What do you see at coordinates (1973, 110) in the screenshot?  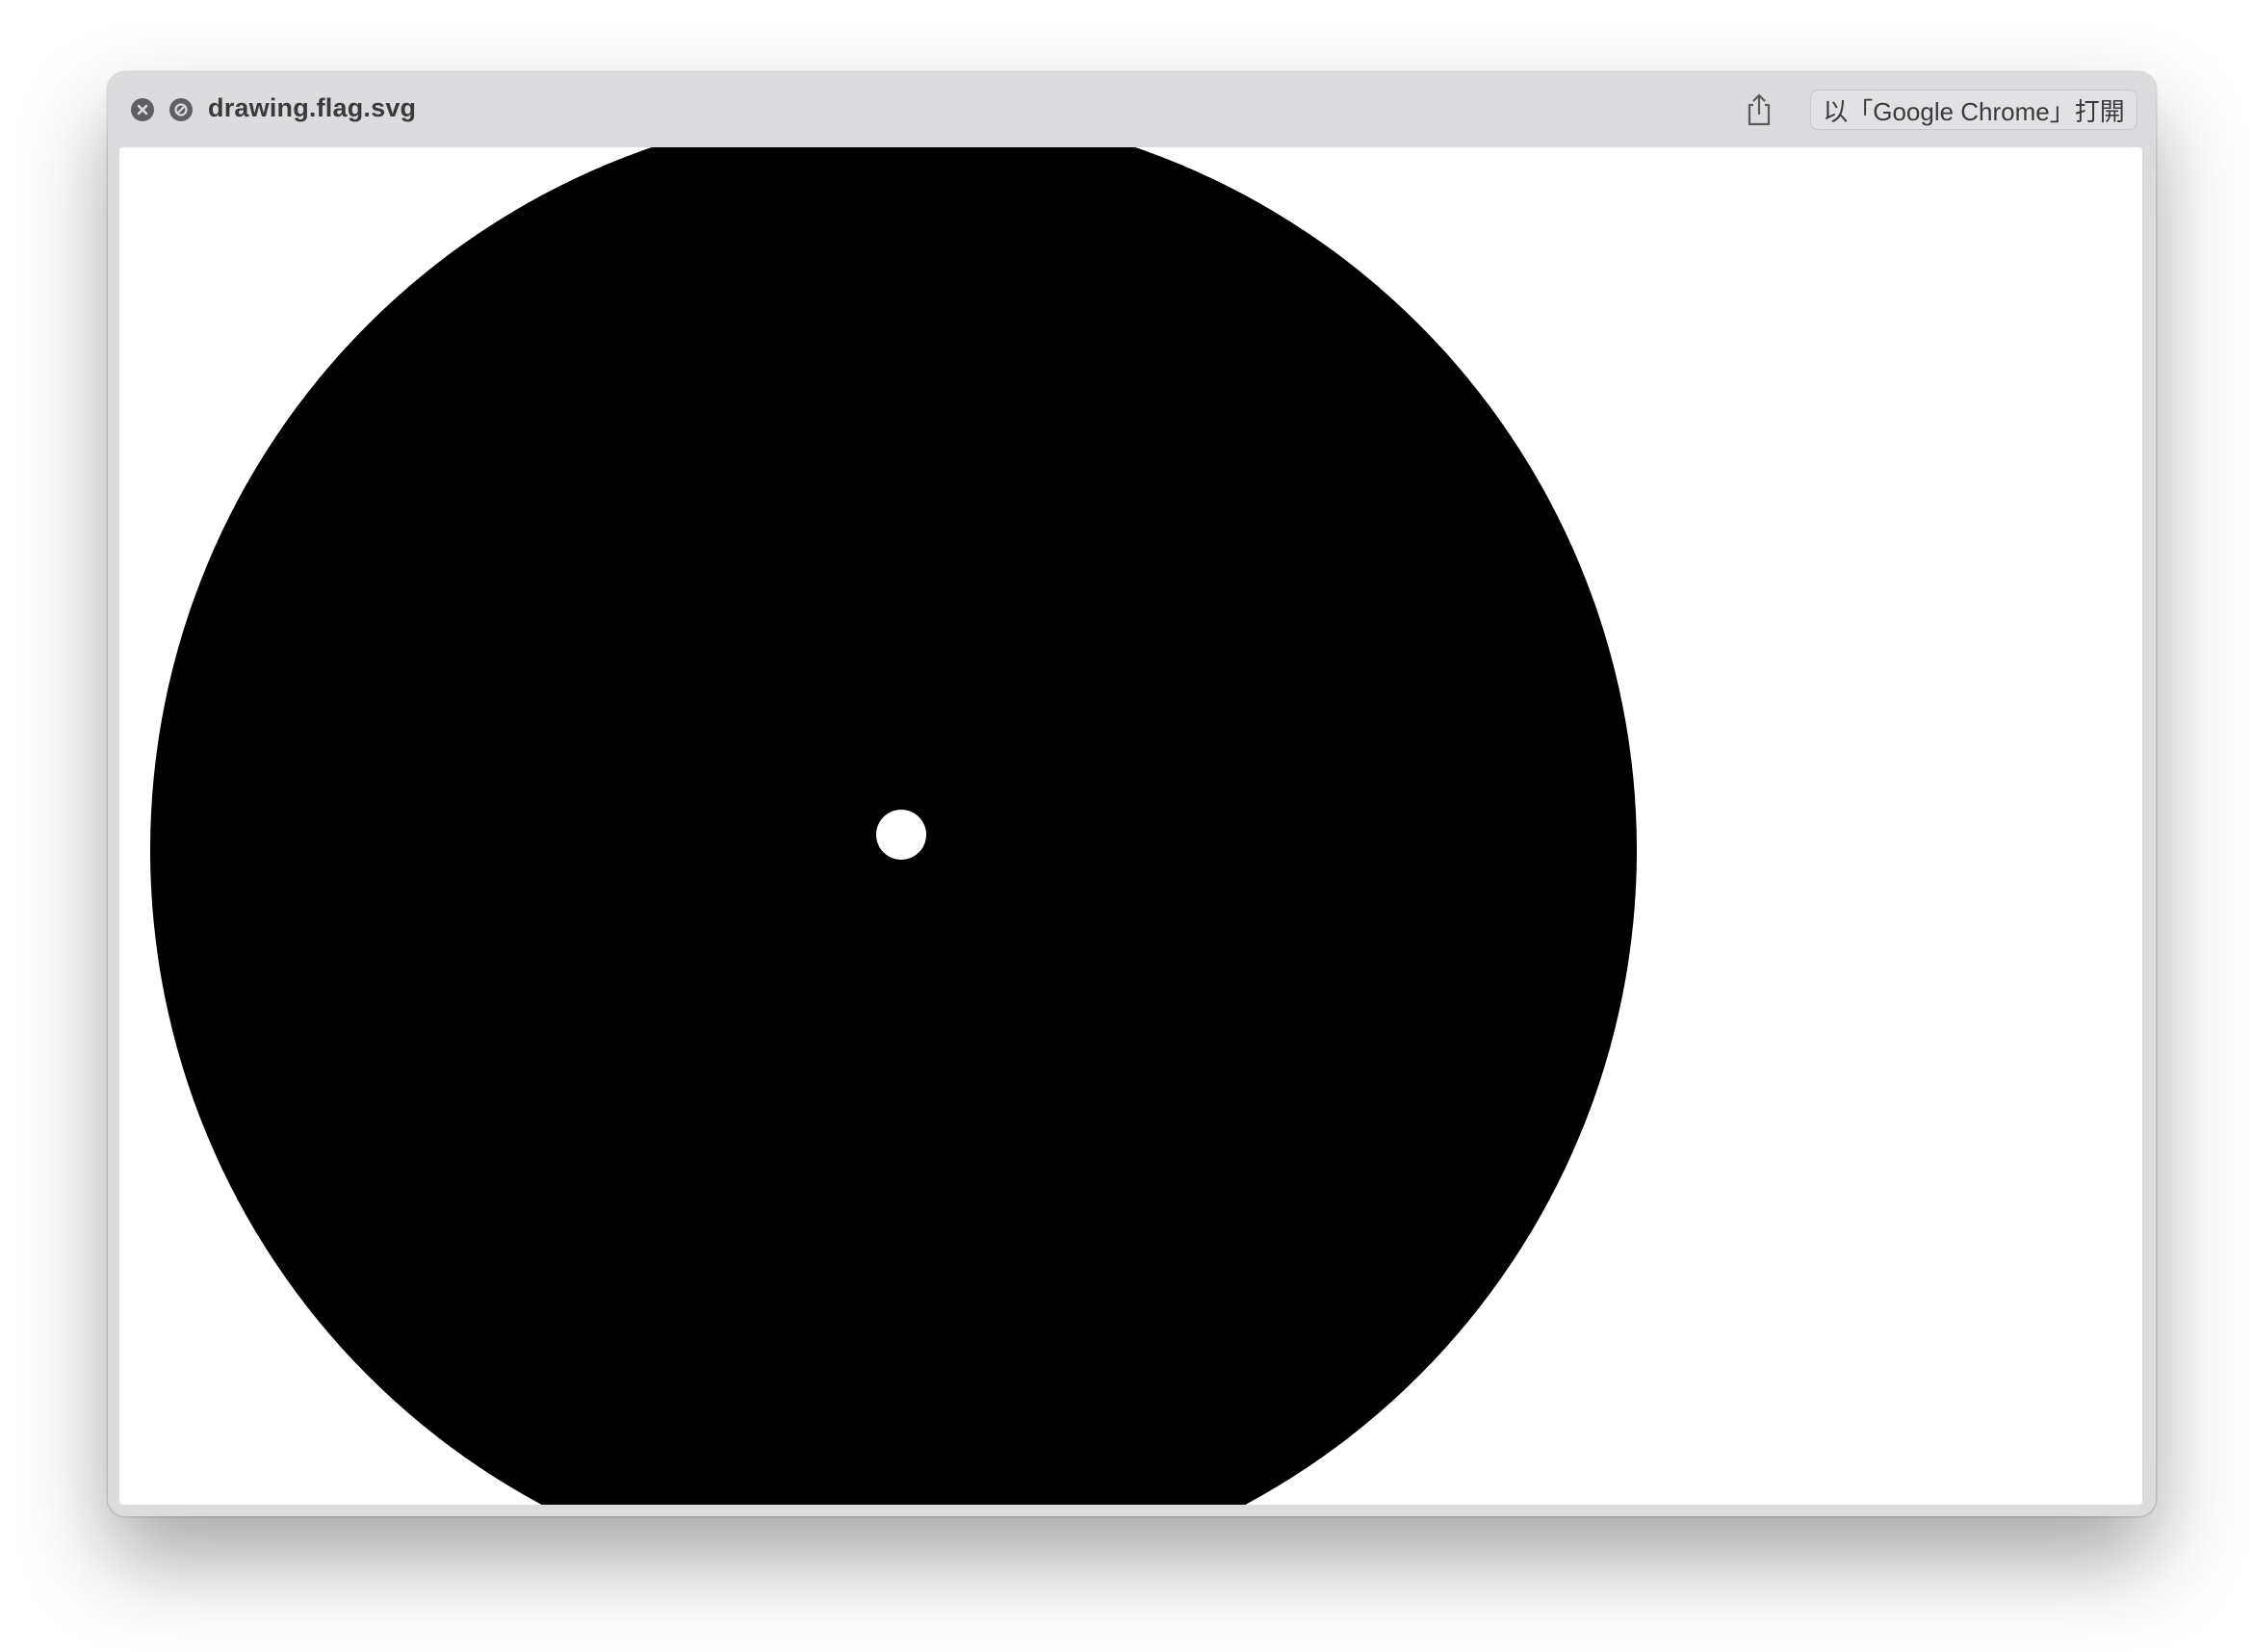 I see `open-with-chrome-button: 以「Google Chrome」打開` at bounding box center [1973, 110].